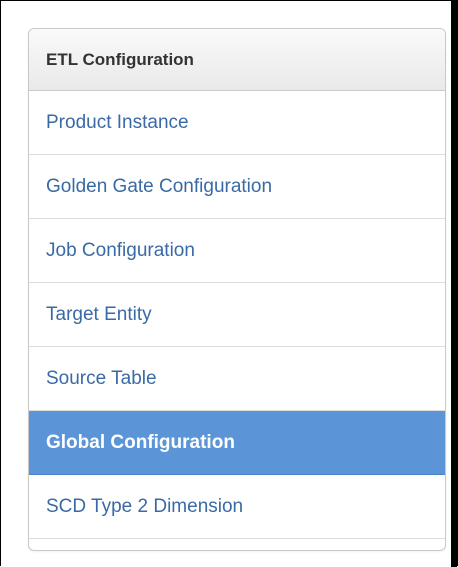  I want to click on menu-item-label: Golden Gate Configuration, so click(159, 186).